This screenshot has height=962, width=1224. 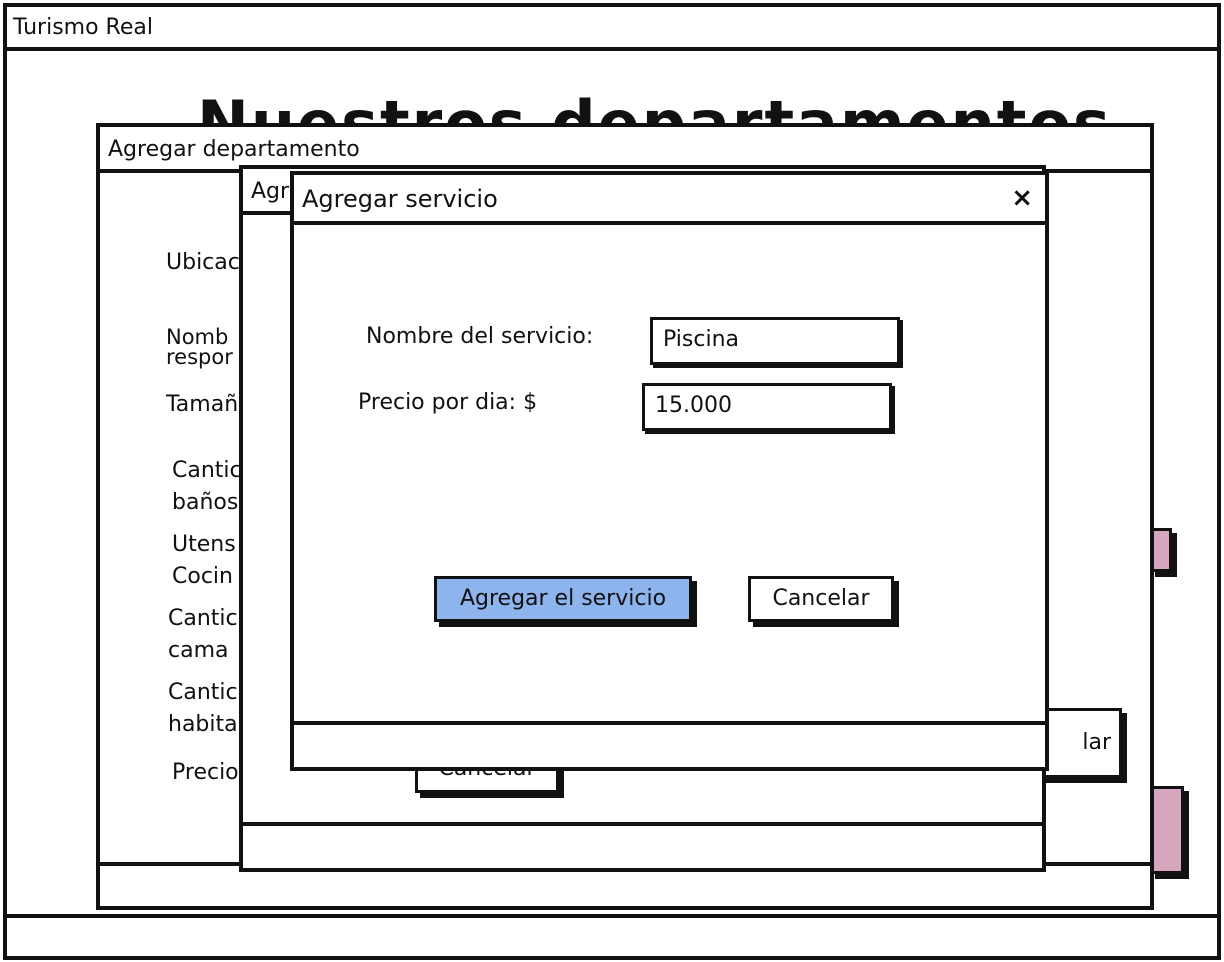 I want to click on label-cantidad-banos: Cantic baños, so click(x=207, y=486).